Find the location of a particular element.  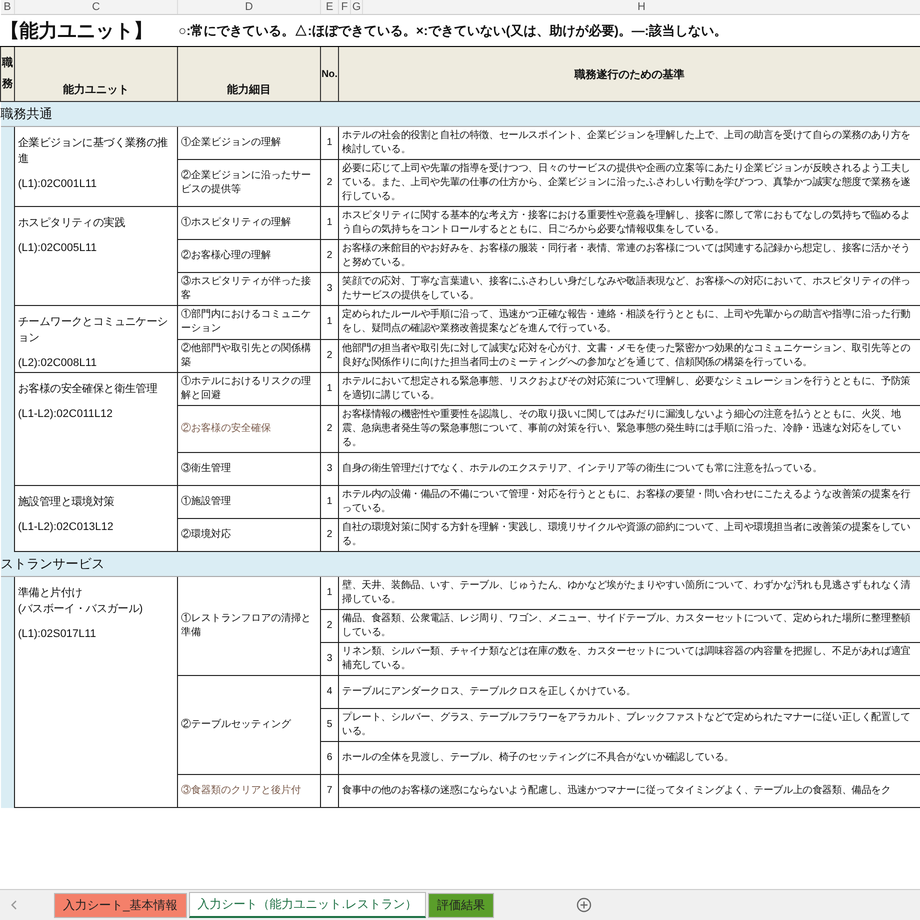

detail-cell: ③衛生管理 is located at coordinates (249, 469).